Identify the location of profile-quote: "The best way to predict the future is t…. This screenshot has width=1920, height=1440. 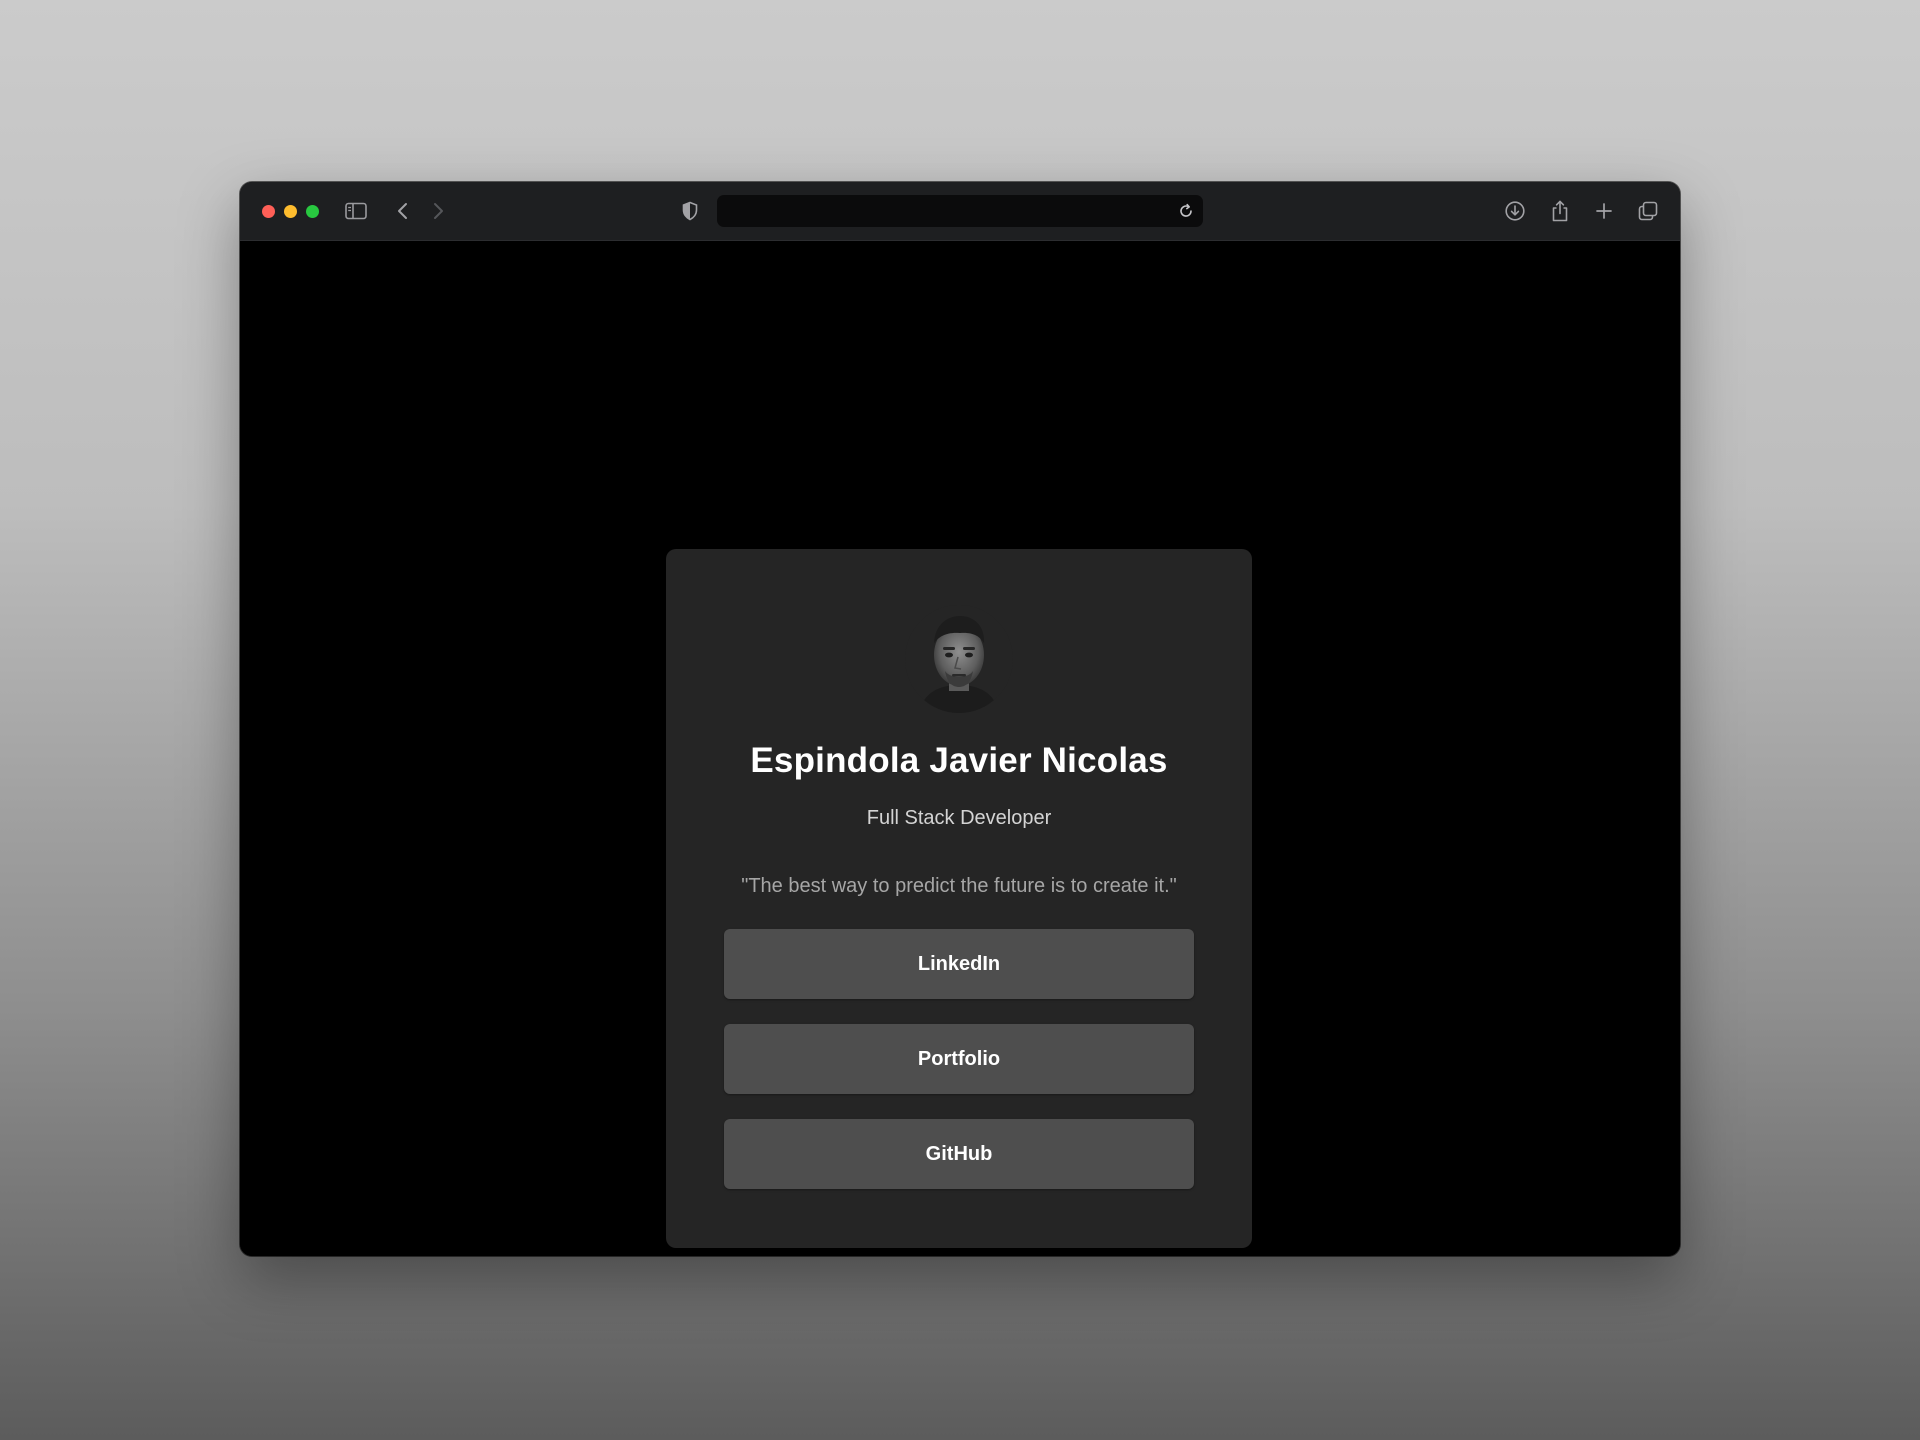
(959, 886).